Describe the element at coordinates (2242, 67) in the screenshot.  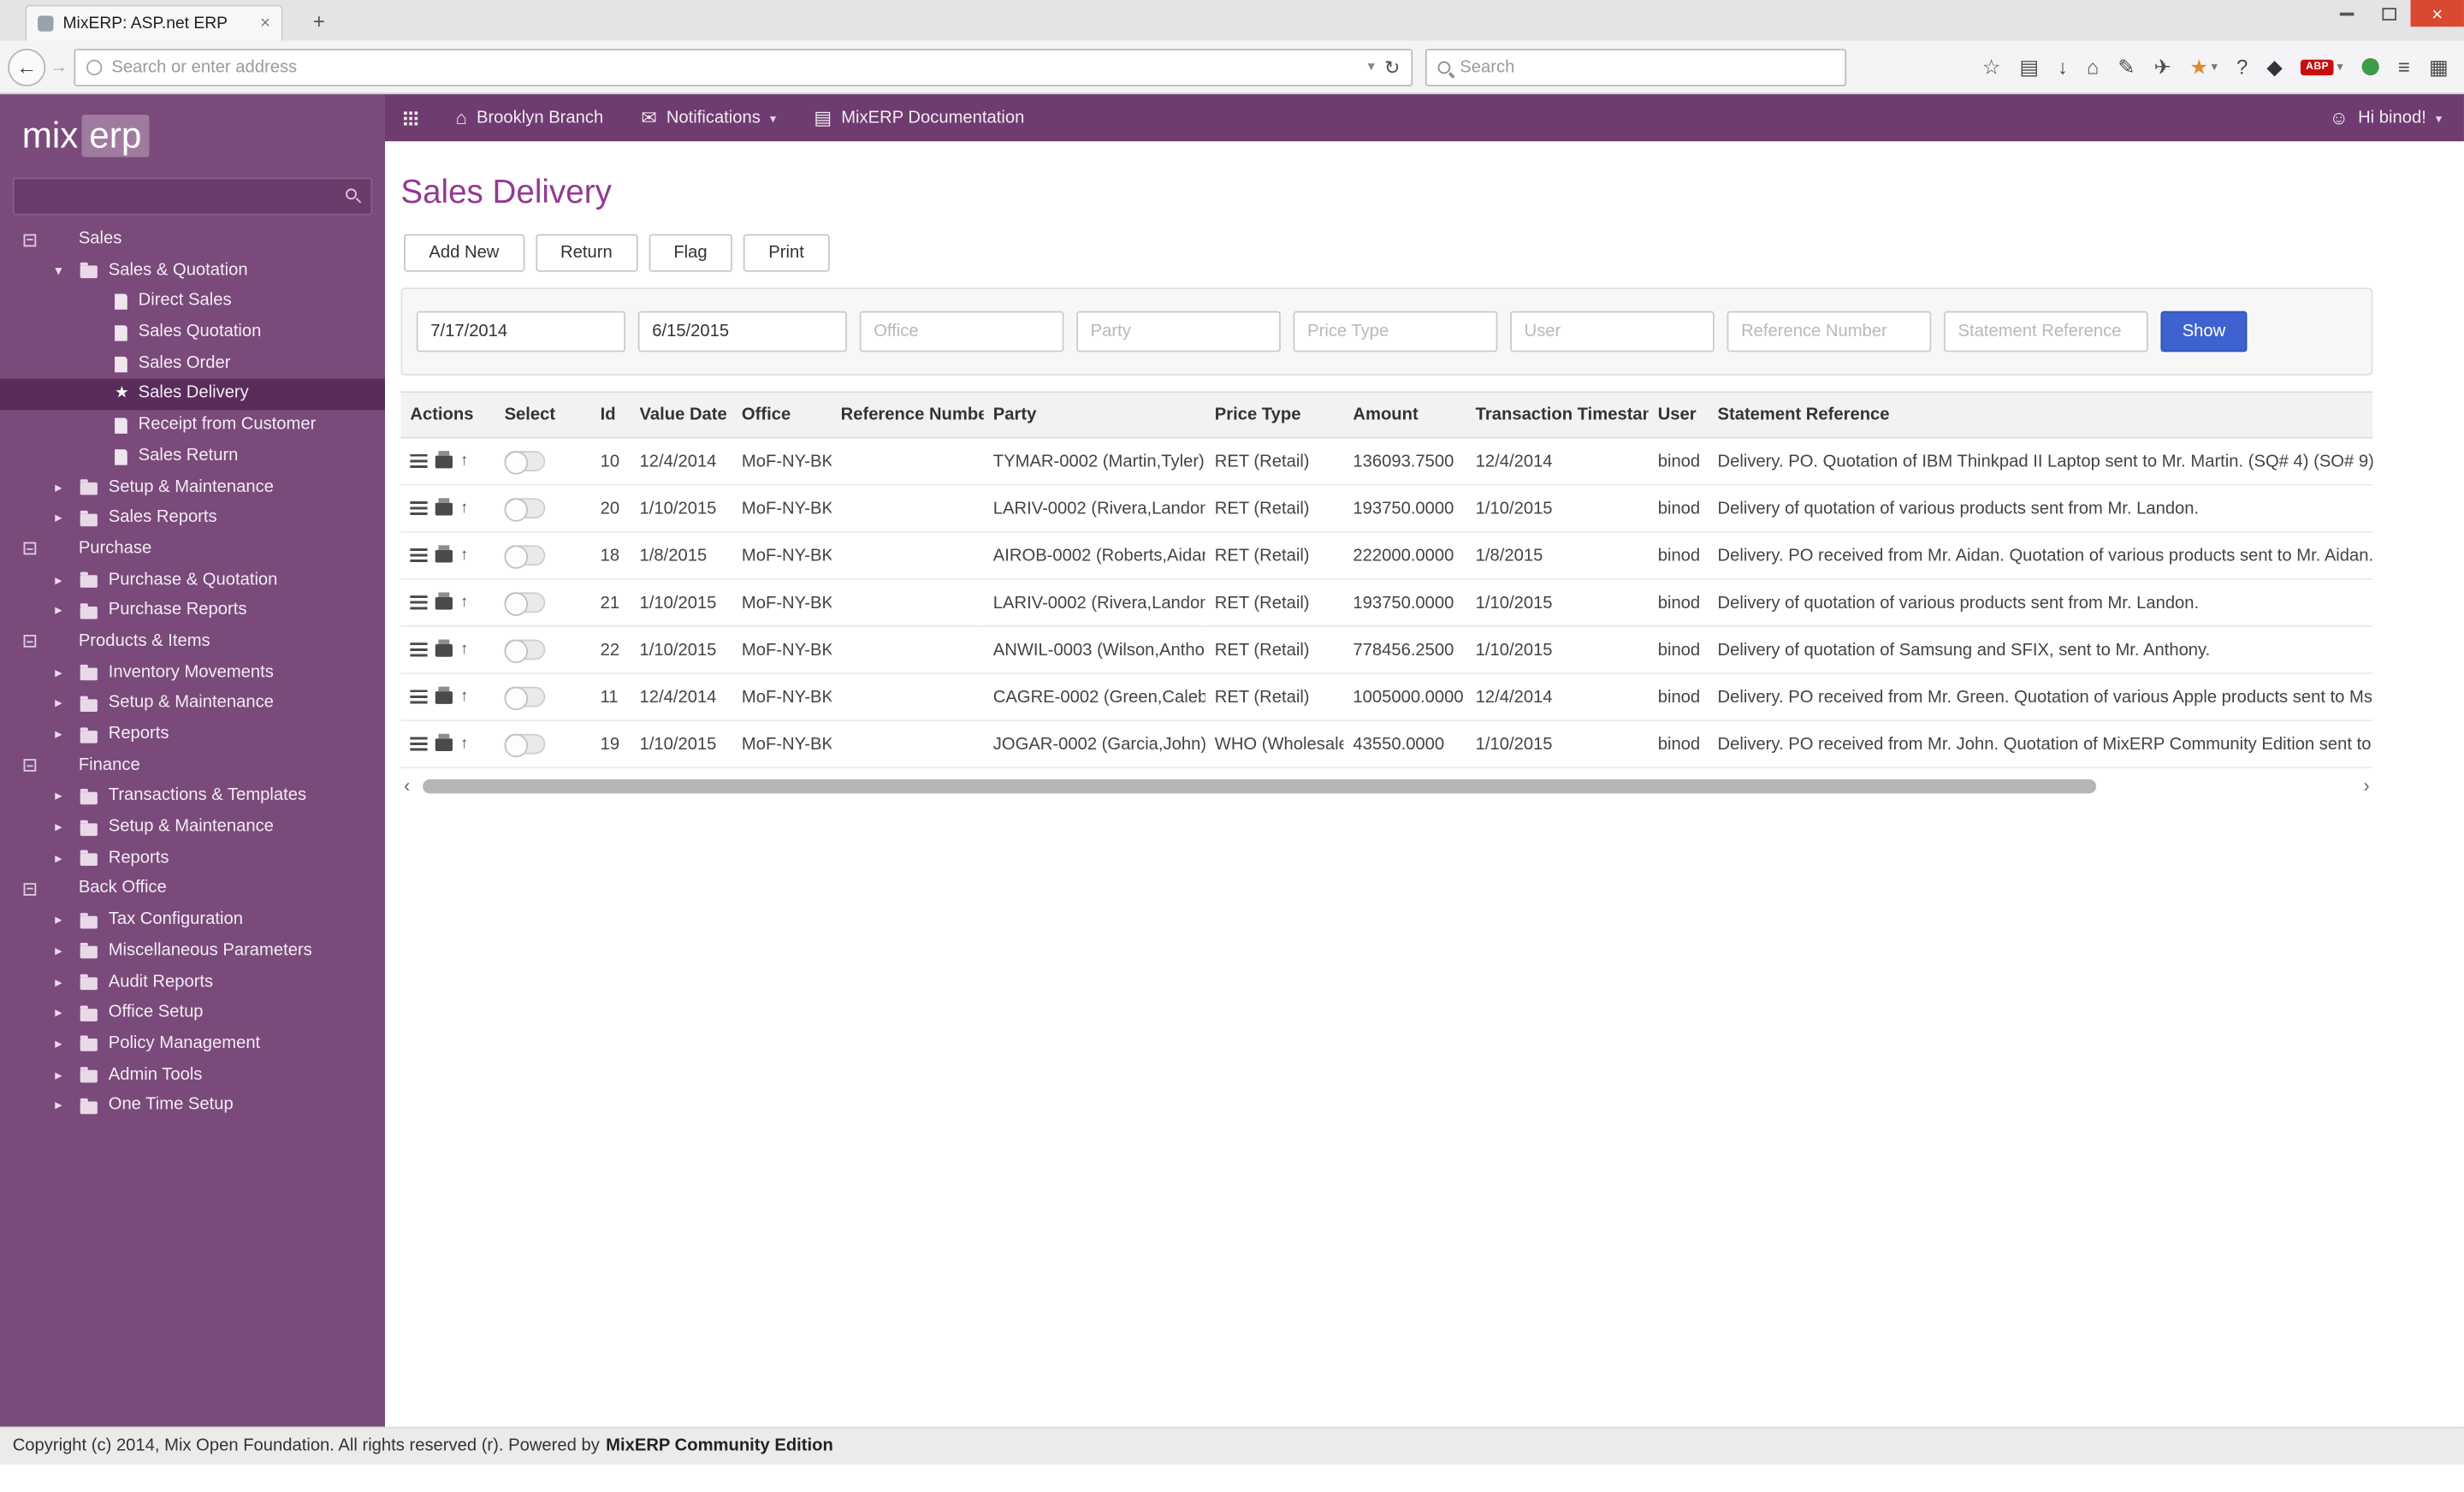
I see `help-icon: ?` at that location.